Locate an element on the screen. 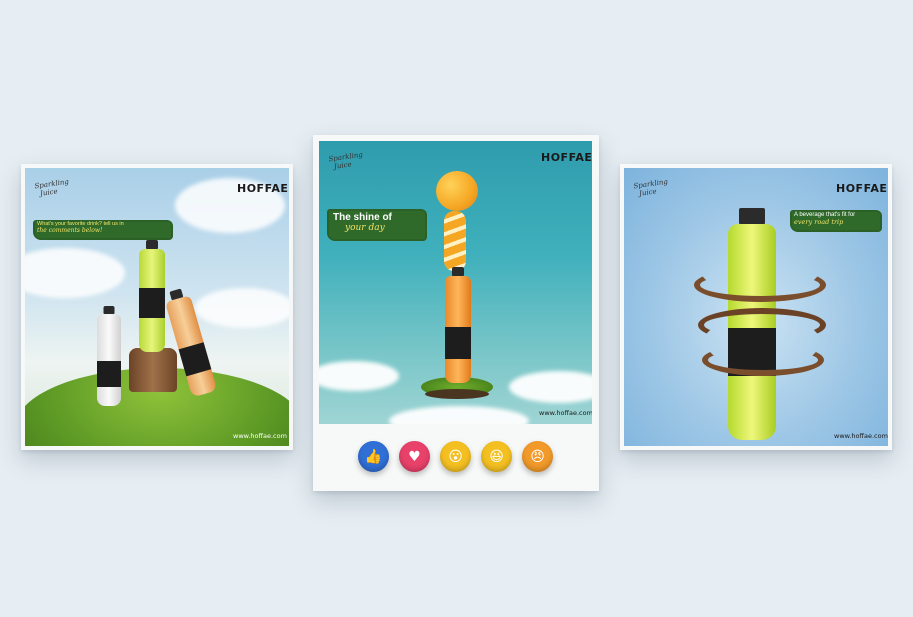 Image resolution: width=913 pixels, height=617 pixels. love-reaction-icon: ♥ is located at coordinates (414, 456).